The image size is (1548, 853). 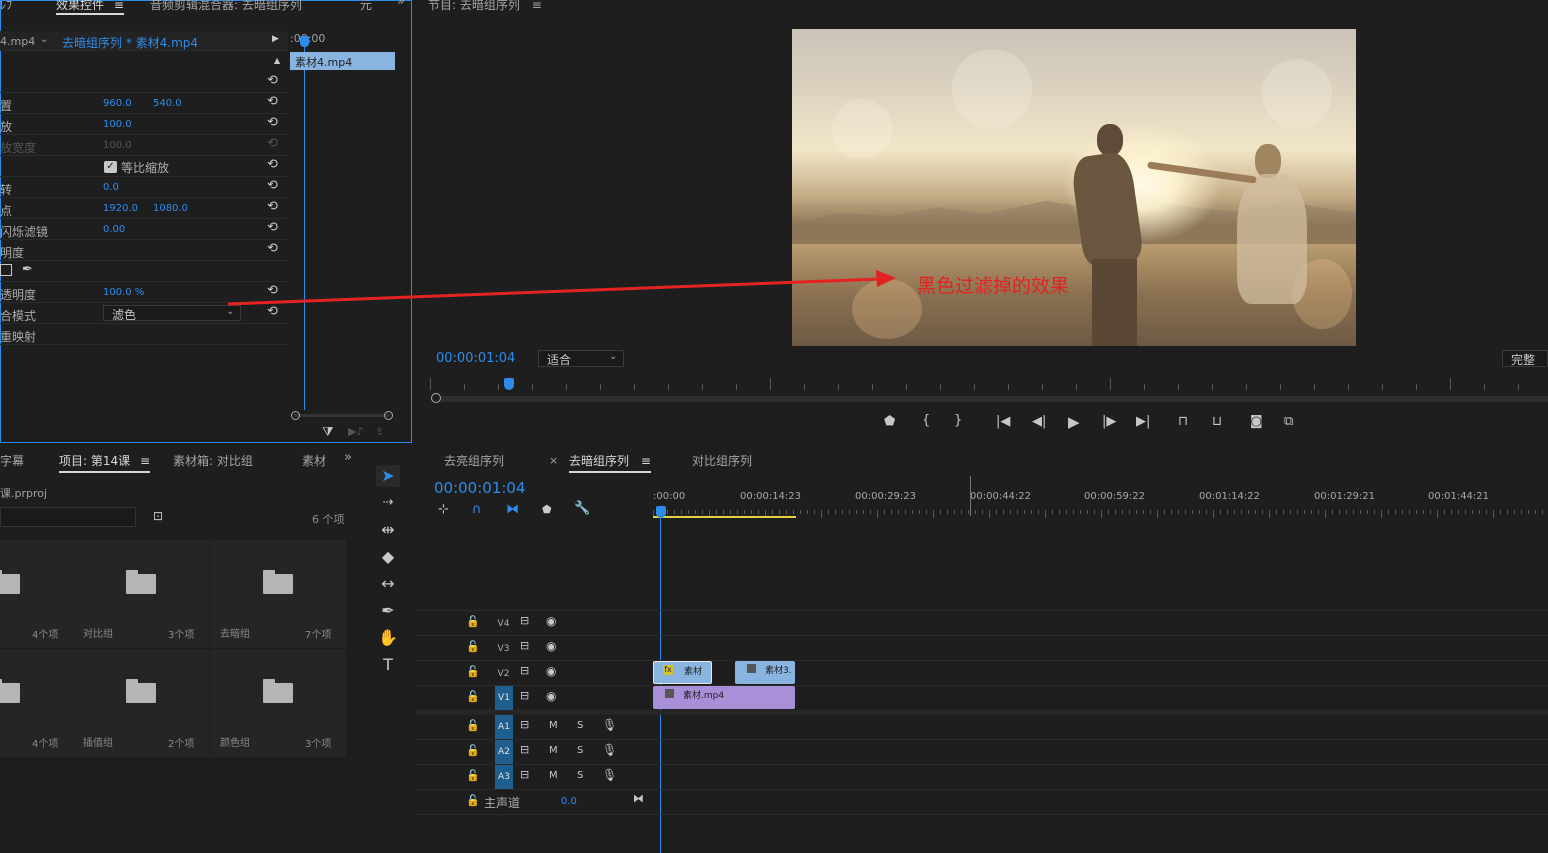 I want to click on snap-magnet-icon: ∩, so click(x=477, y=509).